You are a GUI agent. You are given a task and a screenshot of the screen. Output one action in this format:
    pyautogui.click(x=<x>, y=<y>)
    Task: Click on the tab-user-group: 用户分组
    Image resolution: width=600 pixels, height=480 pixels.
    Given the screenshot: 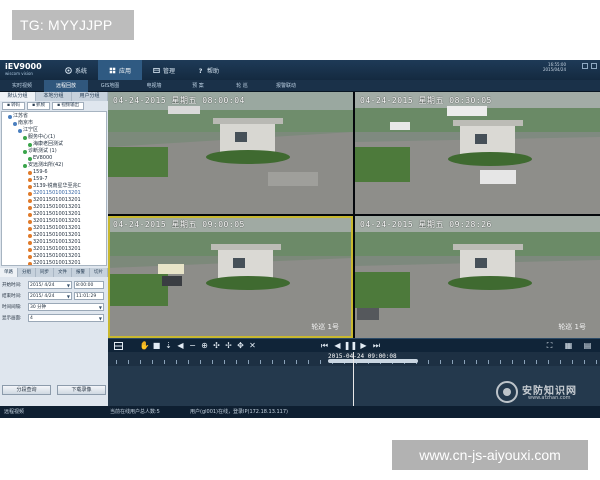 What is the action you would take?
    pyautogui.click(x=90, y=96)
    